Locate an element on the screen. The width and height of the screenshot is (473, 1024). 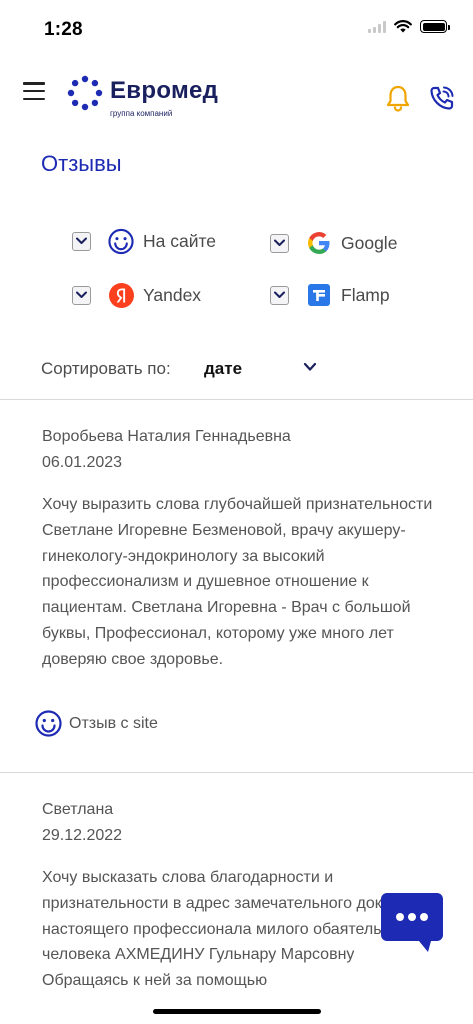
yandex-icon is located at coordinates (121, 295).